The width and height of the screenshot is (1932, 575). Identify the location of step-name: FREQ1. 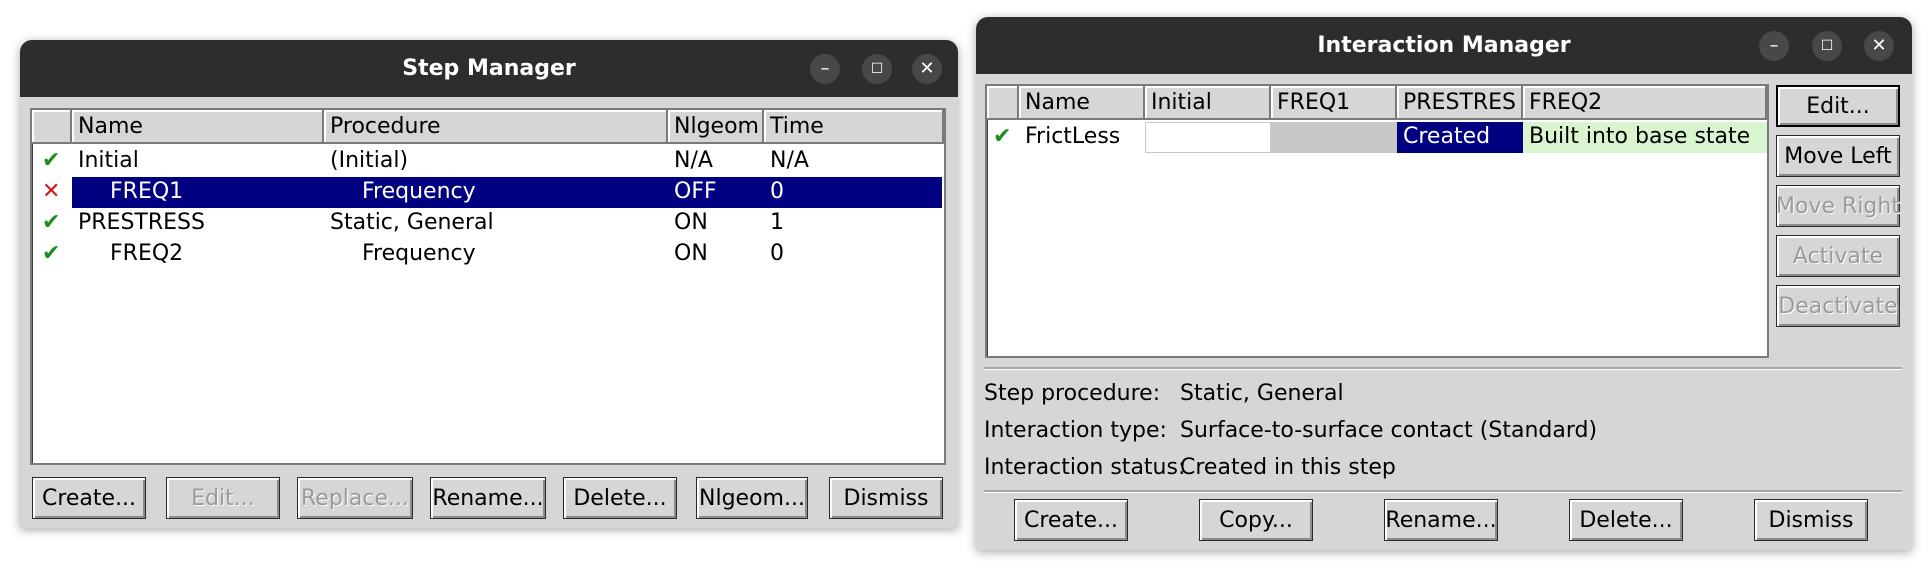
(147, 191).